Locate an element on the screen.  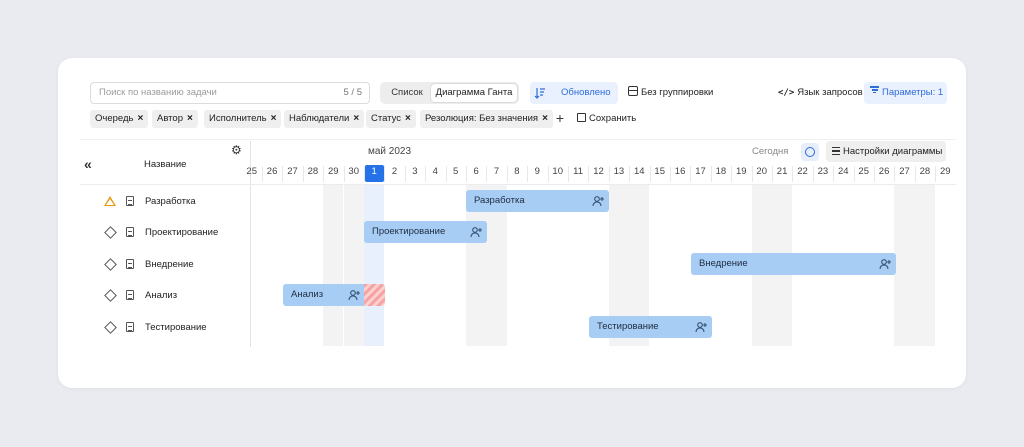
column-title: Название is located at coordinates (165, 164).